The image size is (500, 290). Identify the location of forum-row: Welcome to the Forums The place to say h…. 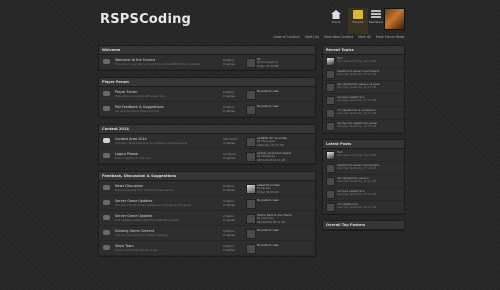
(207, 62).